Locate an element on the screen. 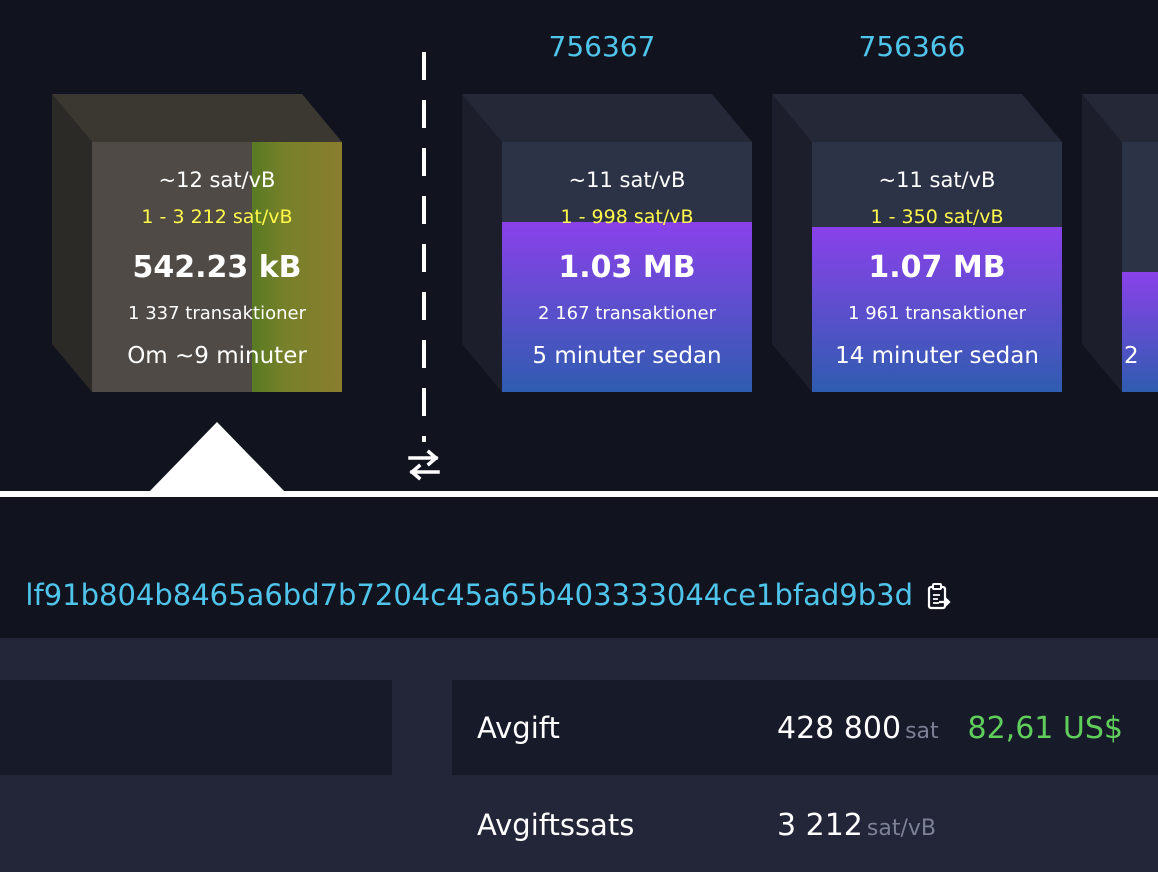  fee-unit: sat is located at coordinates (922, 731).